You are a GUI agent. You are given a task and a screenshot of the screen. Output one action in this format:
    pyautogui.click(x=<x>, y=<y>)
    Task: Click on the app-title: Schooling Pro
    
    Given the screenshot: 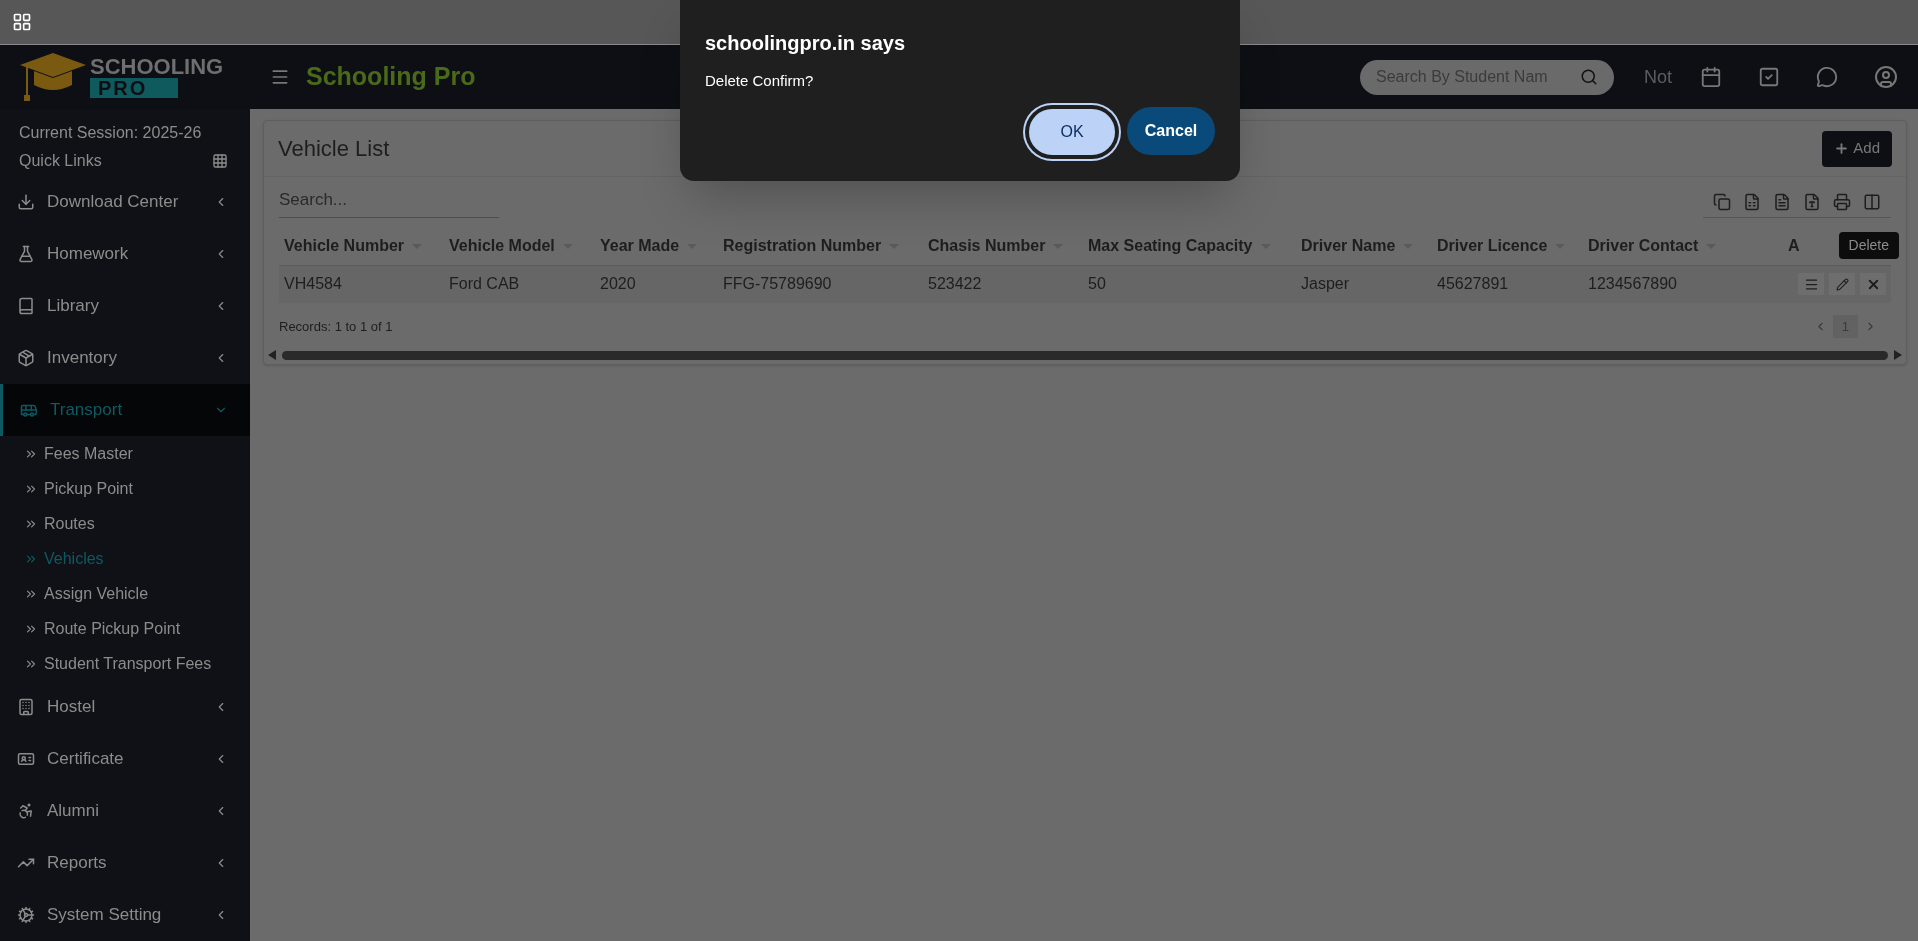 What is the action you would take?
    pyautogui.click(x=391, y=77)
    